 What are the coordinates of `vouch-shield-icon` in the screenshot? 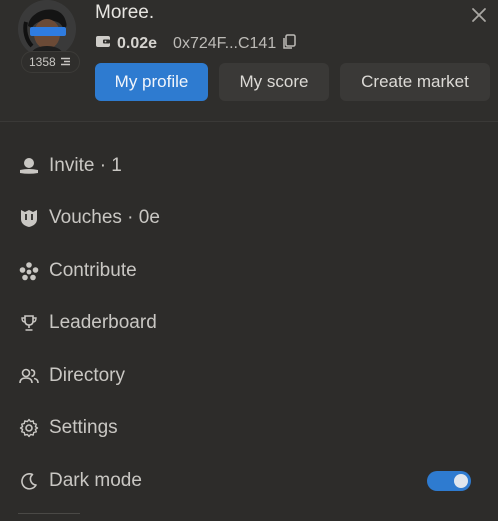 It's located at (28, 218).